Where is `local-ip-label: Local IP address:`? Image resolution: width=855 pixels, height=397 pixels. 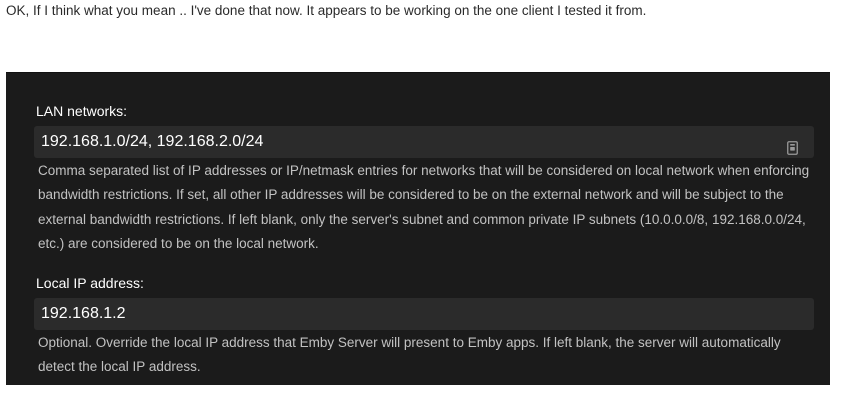
local-ip-label: Local IP address: is located at coordinates (90, 283).